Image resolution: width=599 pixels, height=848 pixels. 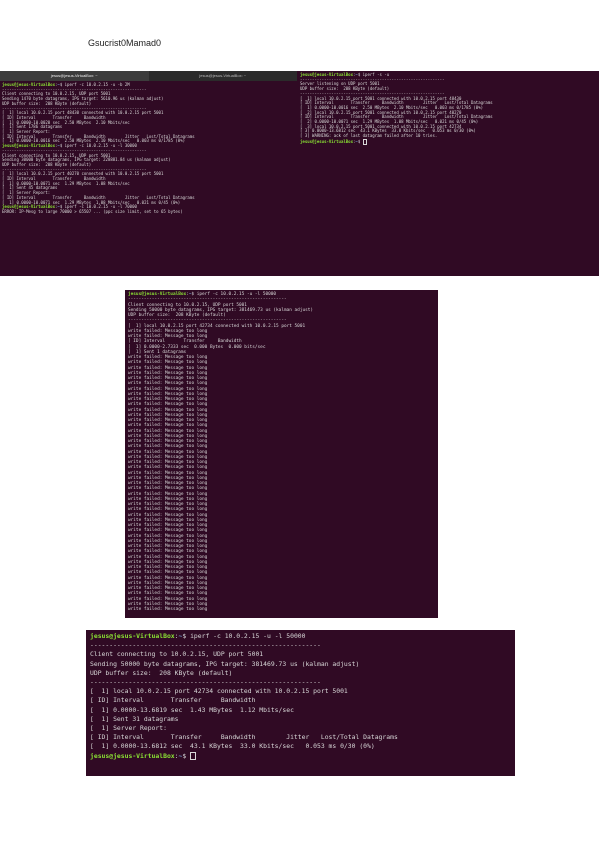 What do you see at coordinates (300, 728) in the screenshot?
I see `terminal-line: [ 1] Server Report:` at bounding box center [300, 728].